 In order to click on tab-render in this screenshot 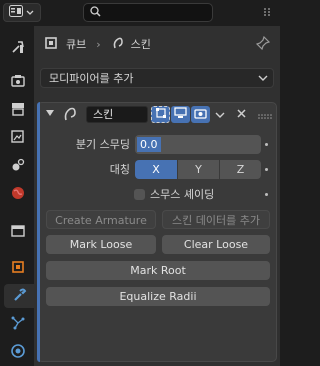, I will do `click(17, 82)`.